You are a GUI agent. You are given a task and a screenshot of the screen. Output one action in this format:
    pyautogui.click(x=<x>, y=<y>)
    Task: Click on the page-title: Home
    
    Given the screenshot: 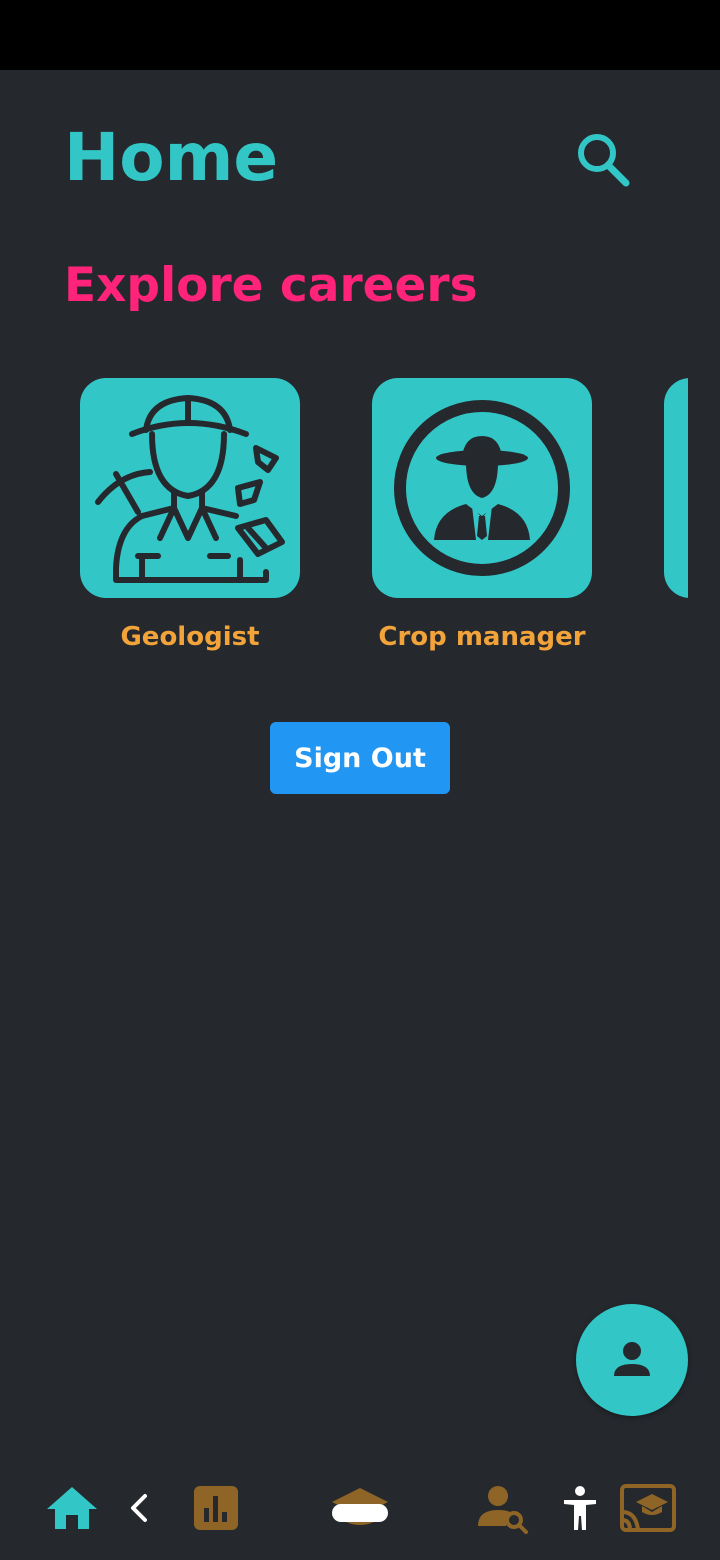 What is the action you would take?
    pyautogui.click(x=171, y=157)
    